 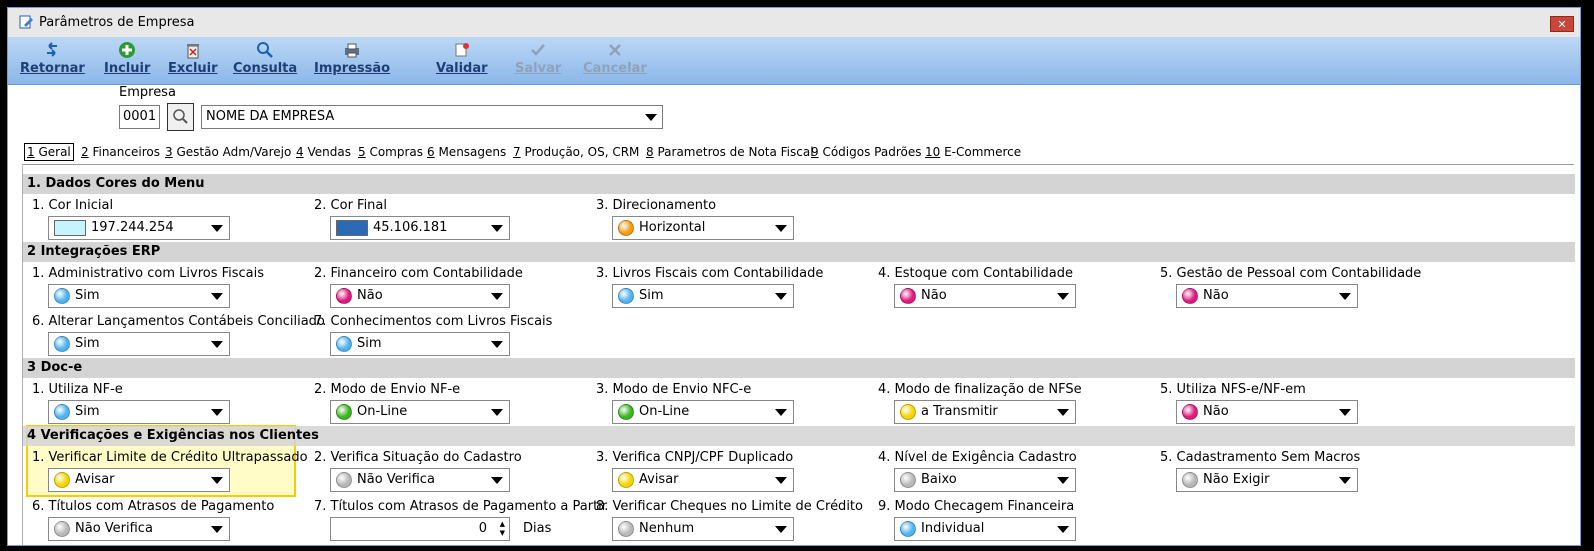 I want to click on empresa-name-select: NOME DA EMPRESA, so click(x=432, y=117).